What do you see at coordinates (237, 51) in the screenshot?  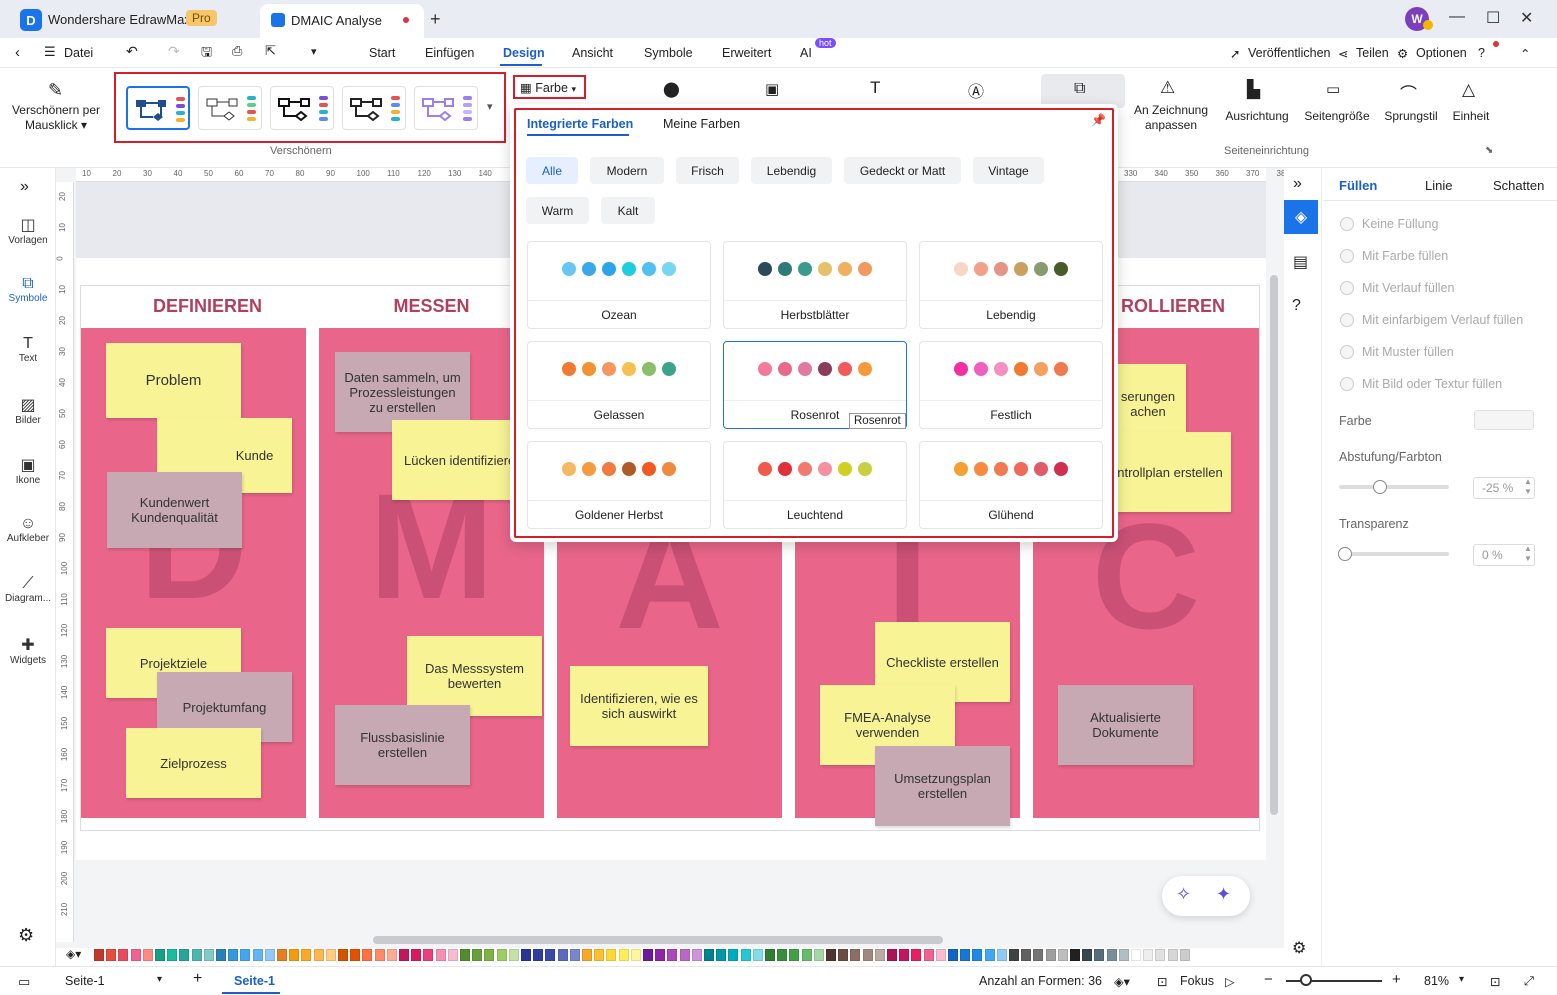 I see `print-icon: ⎙` at bounding box center [237, 51].